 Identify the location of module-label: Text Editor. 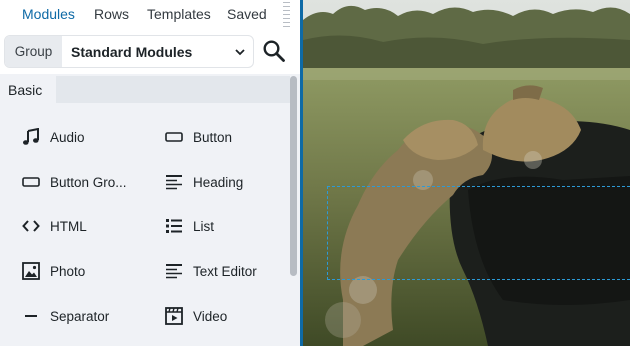
(225, 271).